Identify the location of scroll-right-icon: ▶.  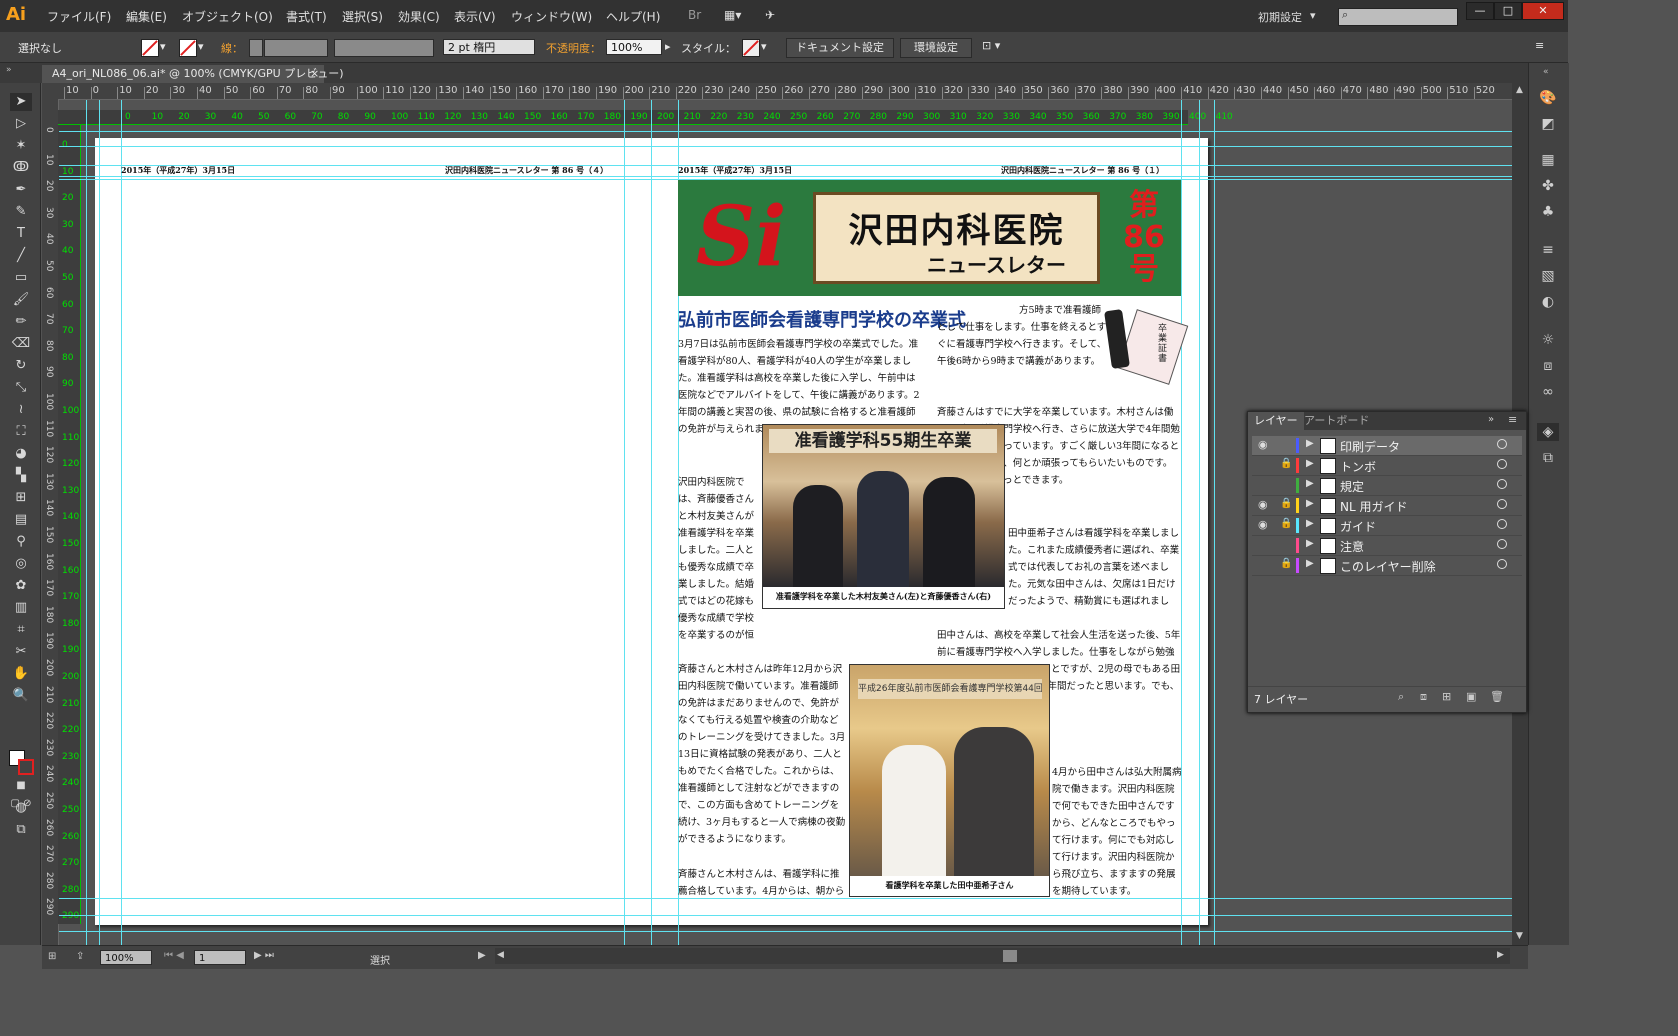
(1500, 955).